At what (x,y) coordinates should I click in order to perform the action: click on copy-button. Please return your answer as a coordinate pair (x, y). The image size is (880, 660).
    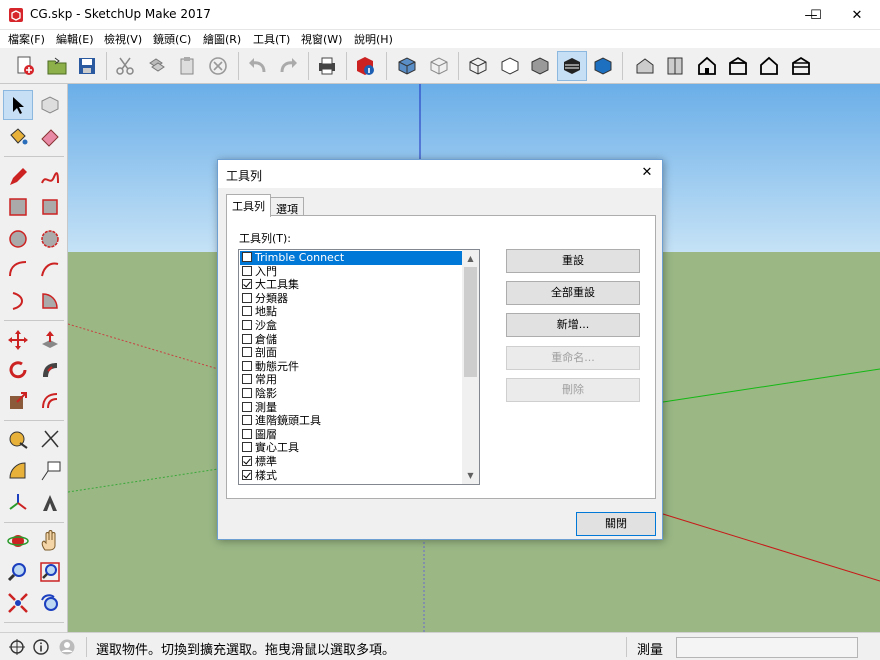
    Looking at the image, I should click on (157, 66).